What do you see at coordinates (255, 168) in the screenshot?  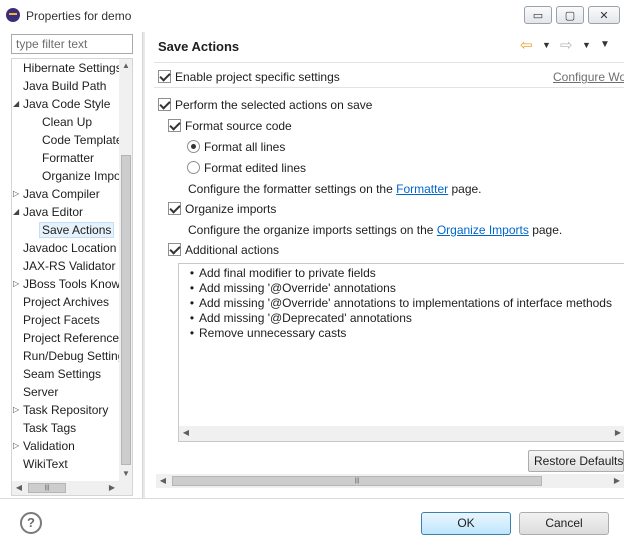 I see `format-edited-label: Format edited lines` at bounding box center [255, 168].